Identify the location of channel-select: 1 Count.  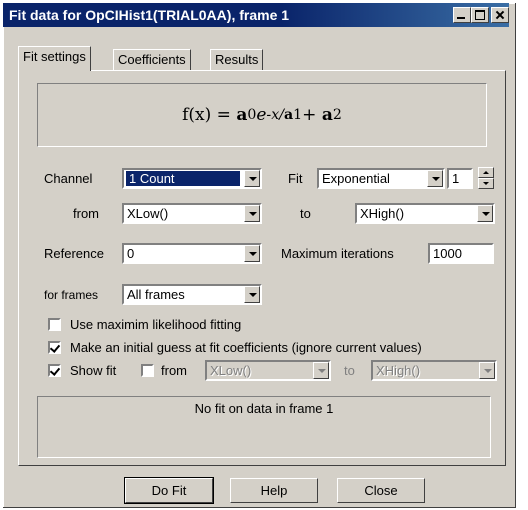
(192, 178).